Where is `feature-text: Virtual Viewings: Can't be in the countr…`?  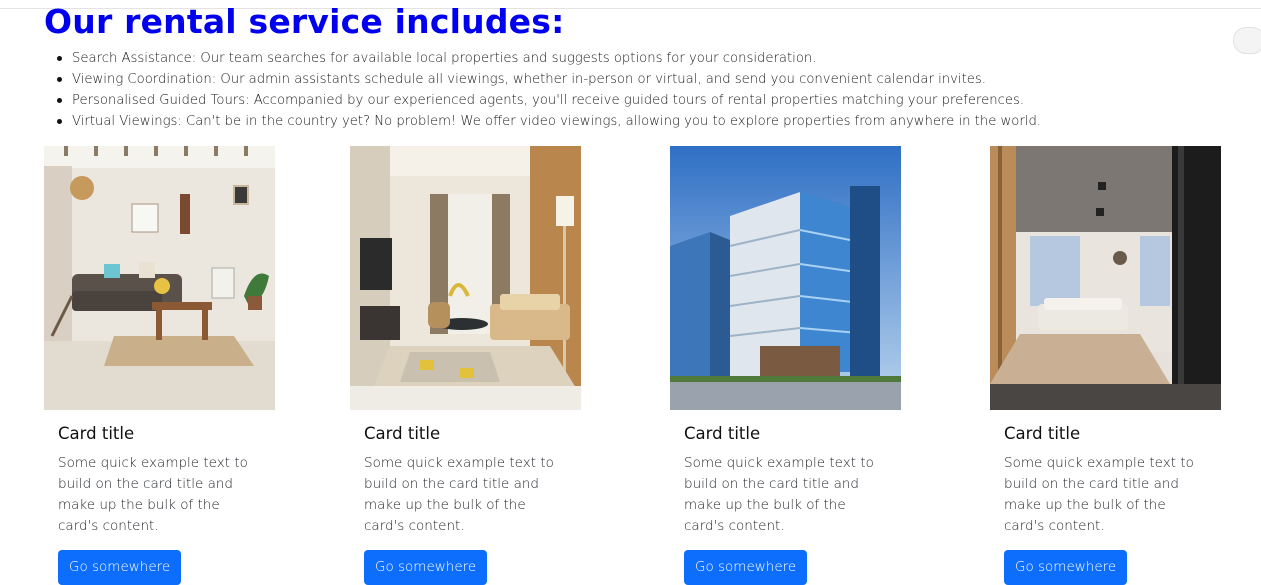
feature-text: Virtual Viewings: Can't be in the countr… is located at coordinates (557, 121).